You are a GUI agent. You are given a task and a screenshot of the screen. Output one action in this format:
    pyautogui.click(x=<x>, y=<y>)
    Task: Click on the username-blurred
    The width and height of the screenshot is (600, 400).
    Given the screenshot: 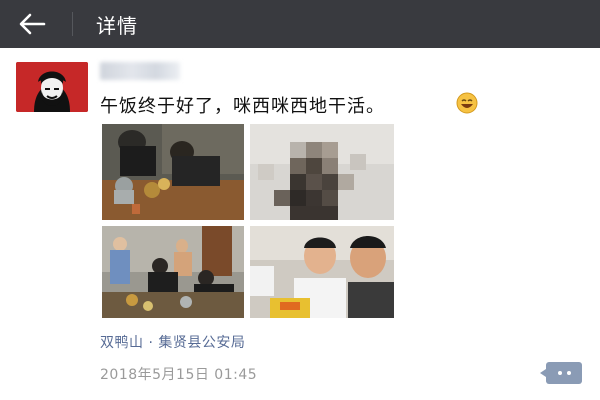 What is the action you would take?
    pyautogui.click(x=140, y=71)
    